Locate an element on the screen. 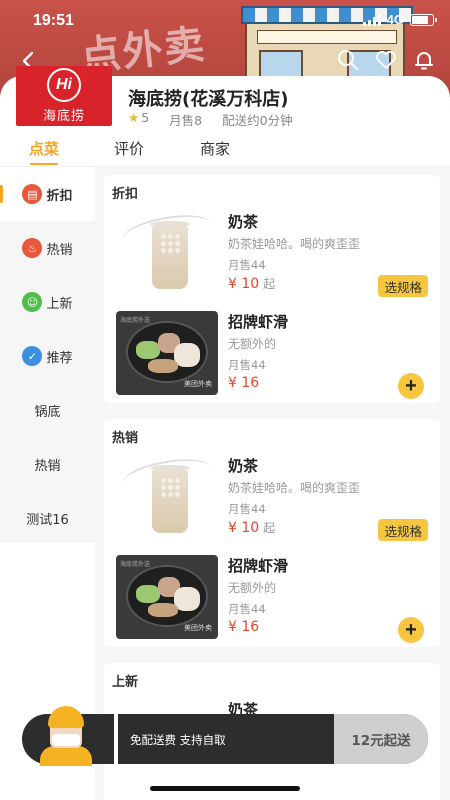  category-item-discount: ▤ 折扣 is located at coordinates (47, 194).